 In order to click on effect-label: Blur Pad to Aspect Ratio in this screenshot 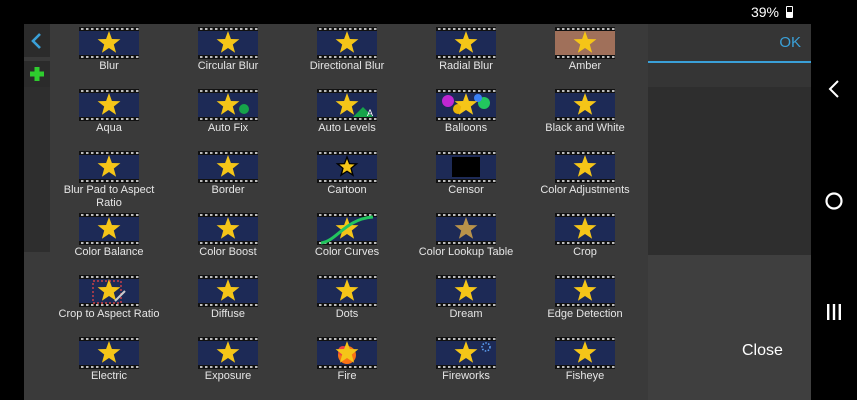, I will do `click(109, 196)`.